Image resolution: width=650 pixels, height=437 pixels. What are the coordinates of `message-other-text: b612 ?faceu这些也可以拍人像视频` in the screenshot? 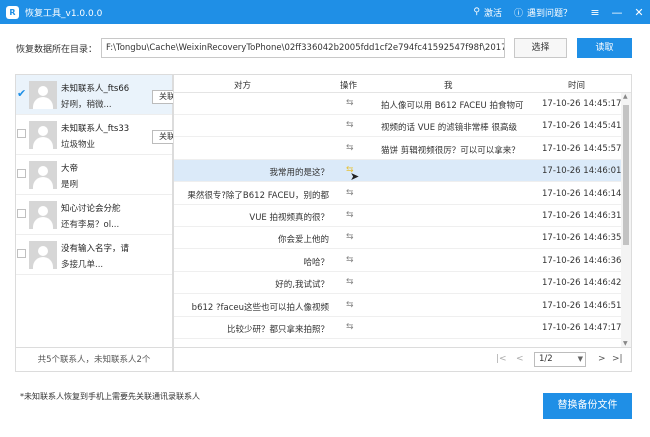 It's located at (260, 307).